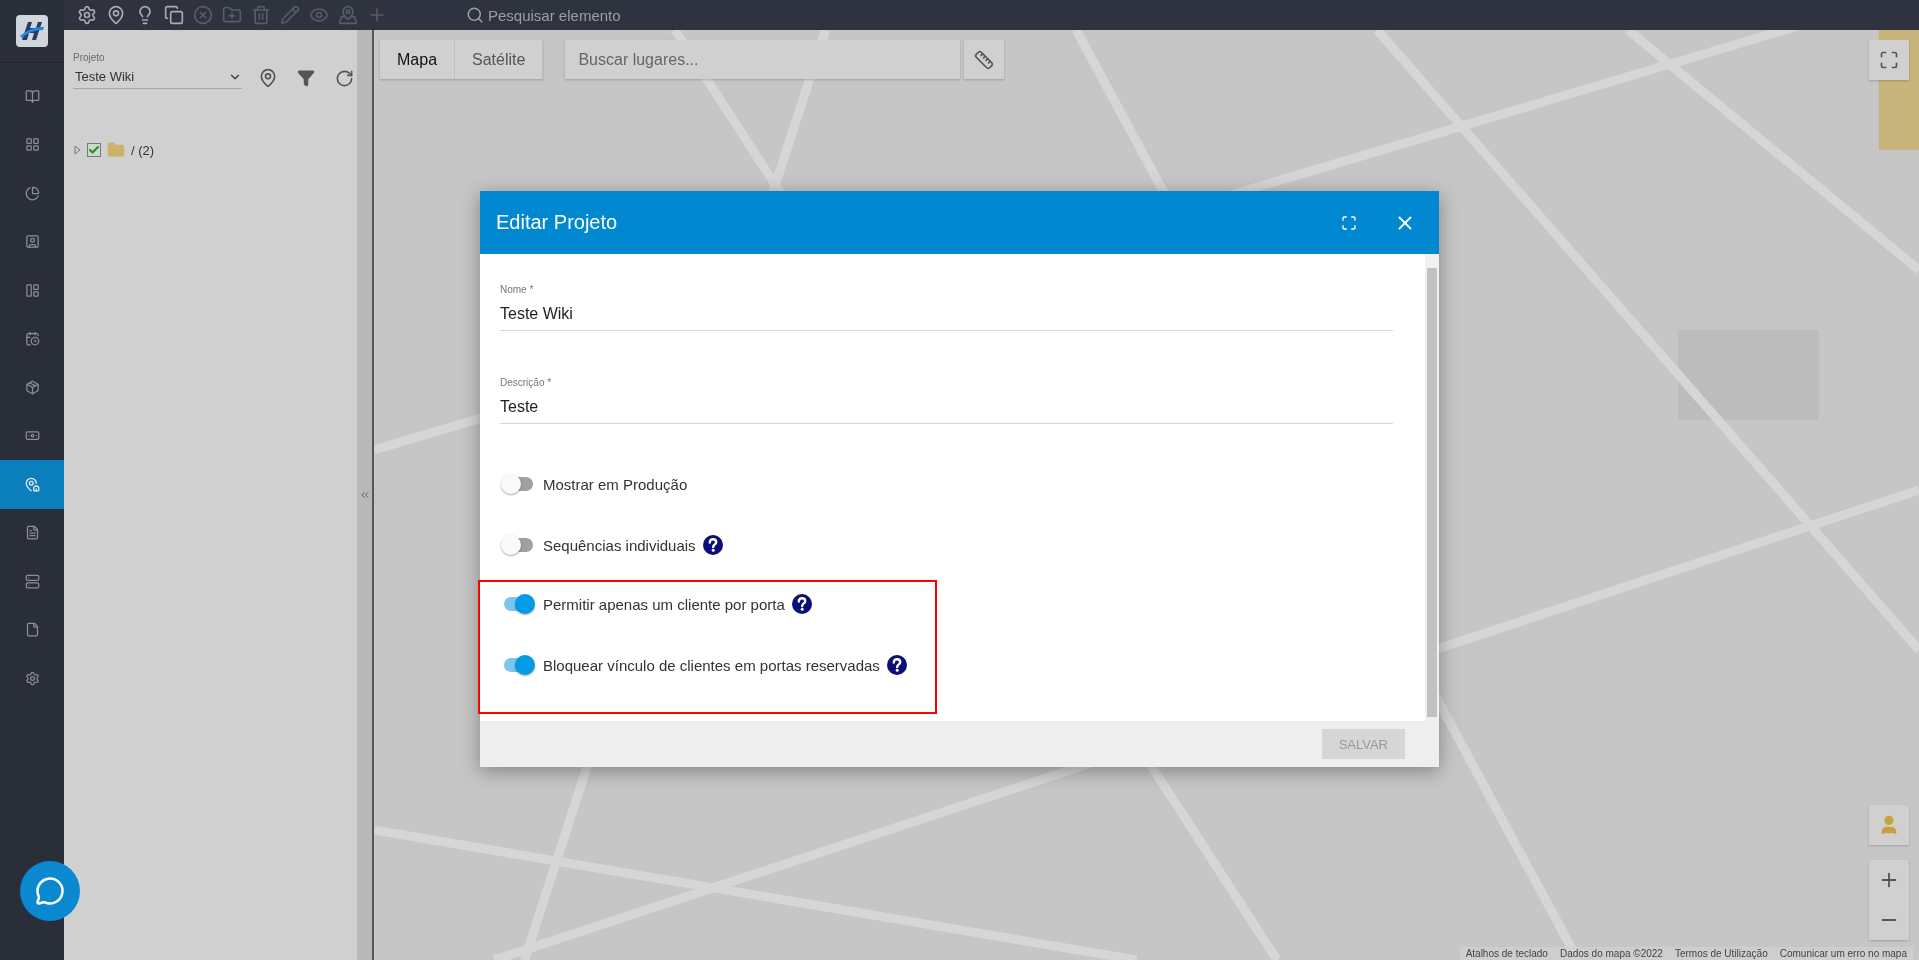  What do you see at coordinates (32, 290) in the screenshot?
I see `board-icon` at bounding box center [32, 290].